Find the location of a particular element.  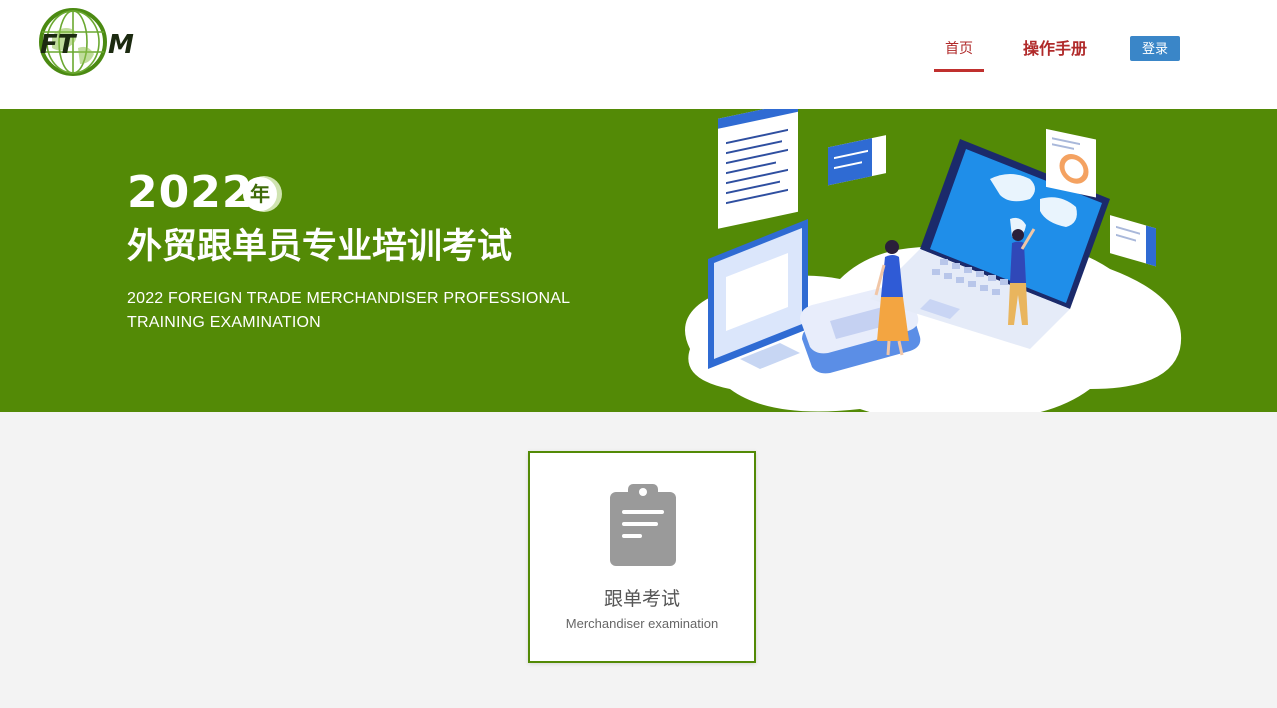

login-button: 登录 is located at coordinates (1155, 48).